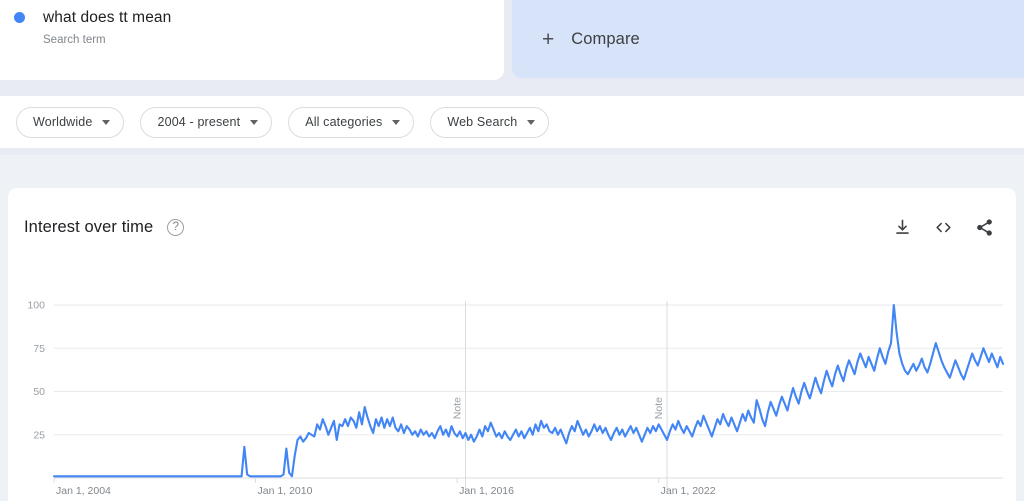 Image resolution: width=1024 pixels, height=501 pixels. I want to click on compare-label: Compare, so click(605, 38).